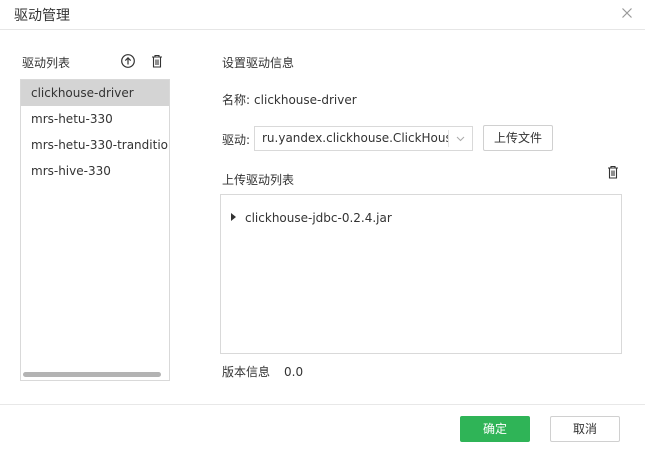 The width and height of the screenshot is (645, 450). What do you see at coordinates (448, 138) in the screenshot?
I see `select-divider` at bounding box center [448, 138].